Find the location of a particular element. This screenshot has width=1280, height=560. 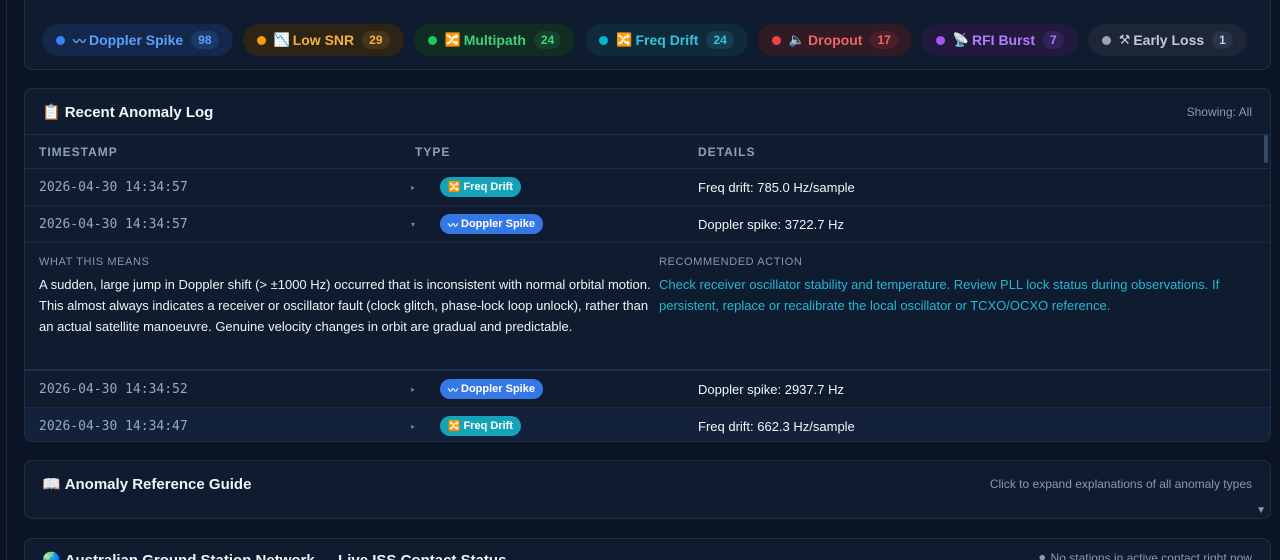

anomaly-type-icon: 📡 is located at coordinates (960, 39).